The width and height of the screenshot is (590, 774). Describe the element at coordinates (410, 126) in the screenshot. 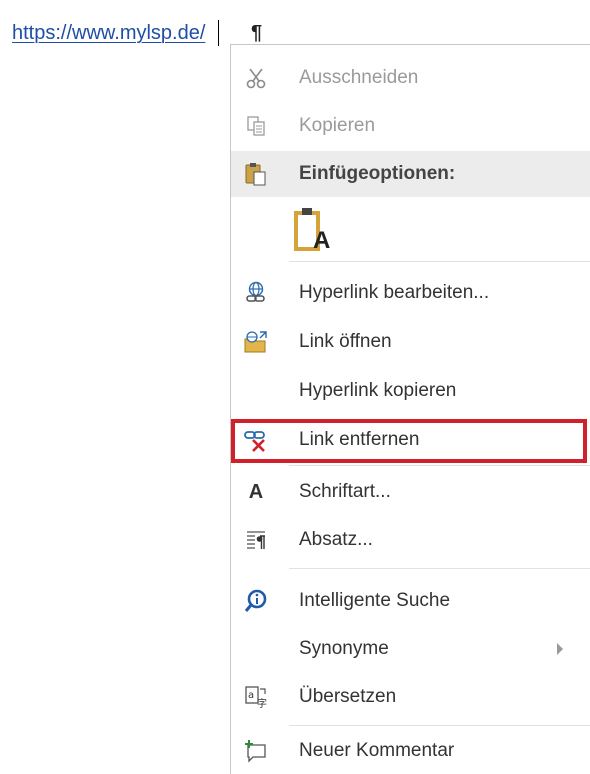

I see `menu-item-copy: Kopieren` at that location.